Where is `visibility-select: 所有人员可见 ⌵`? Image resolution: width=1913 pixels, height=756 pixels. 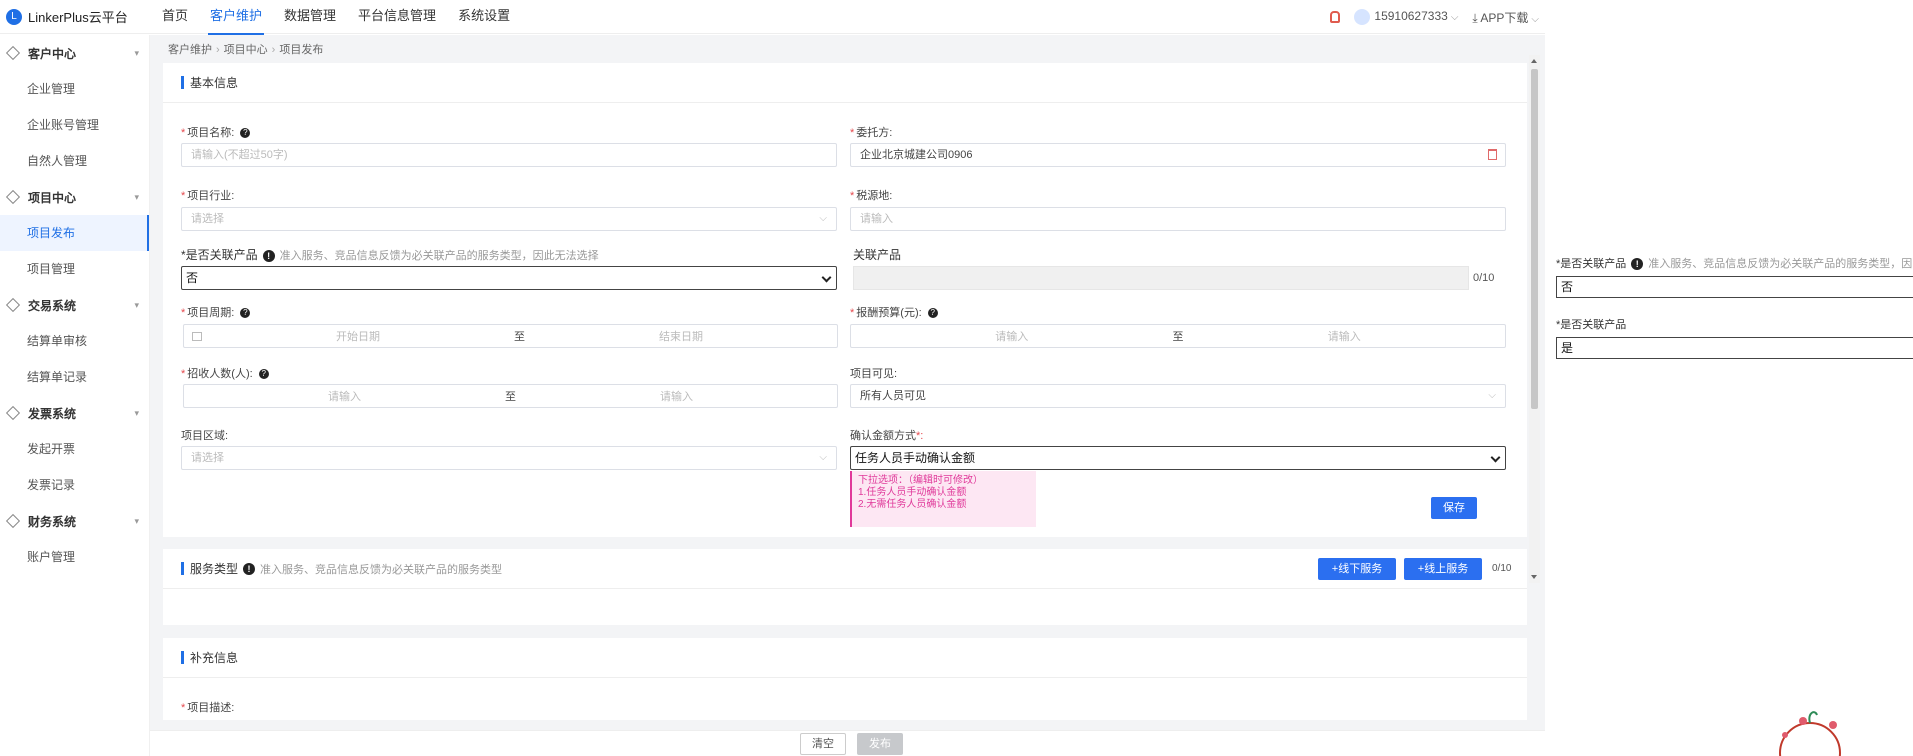
visibility-select: 所有人员可见 ⌵ is located at coordinates (1178, 396).